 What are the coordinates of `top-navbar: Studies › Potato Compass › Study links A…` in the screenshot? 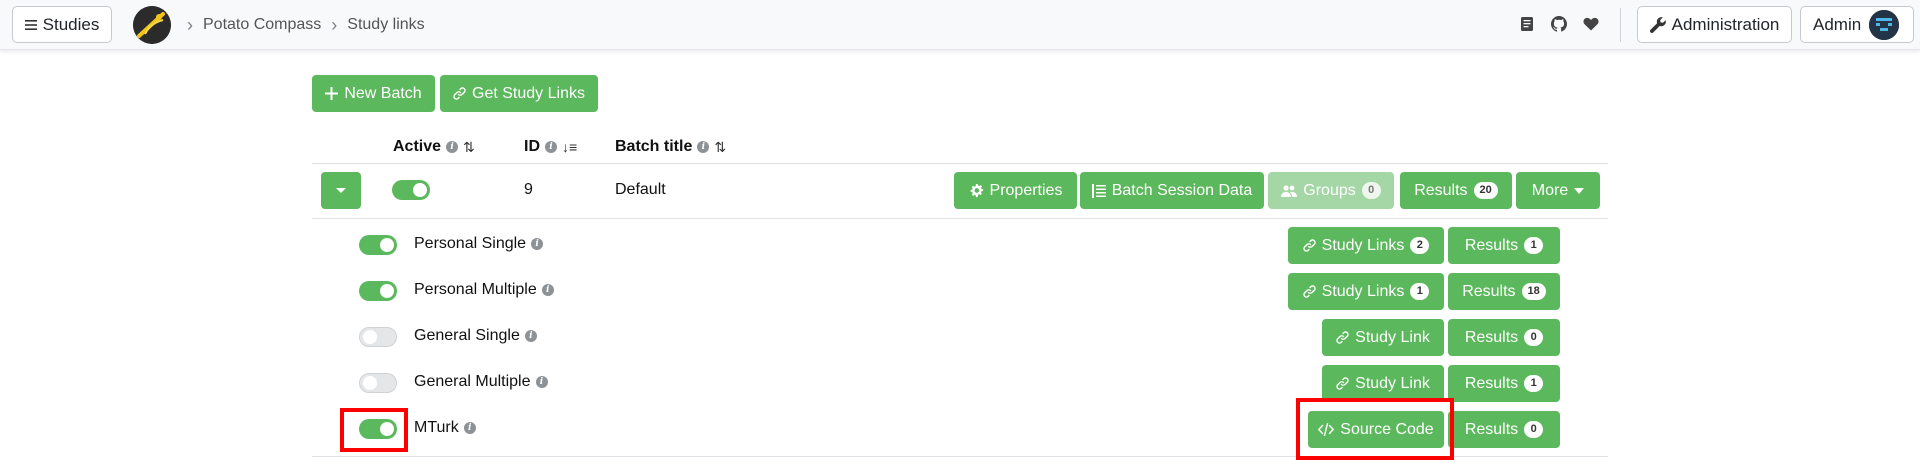 It's located at (960, 25).